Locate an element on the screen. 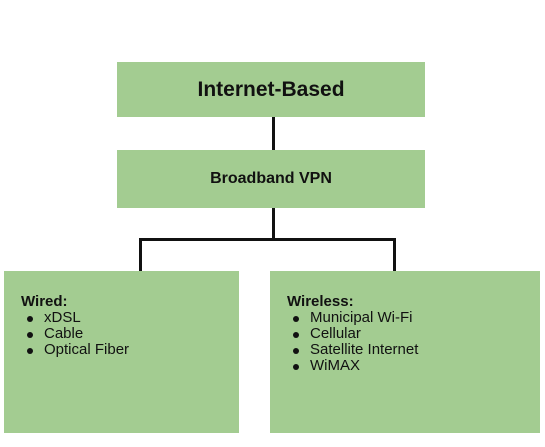 The height and width of the screenshot is (447, 545). connector-top-to-middle is located at coordinates (273, 133).